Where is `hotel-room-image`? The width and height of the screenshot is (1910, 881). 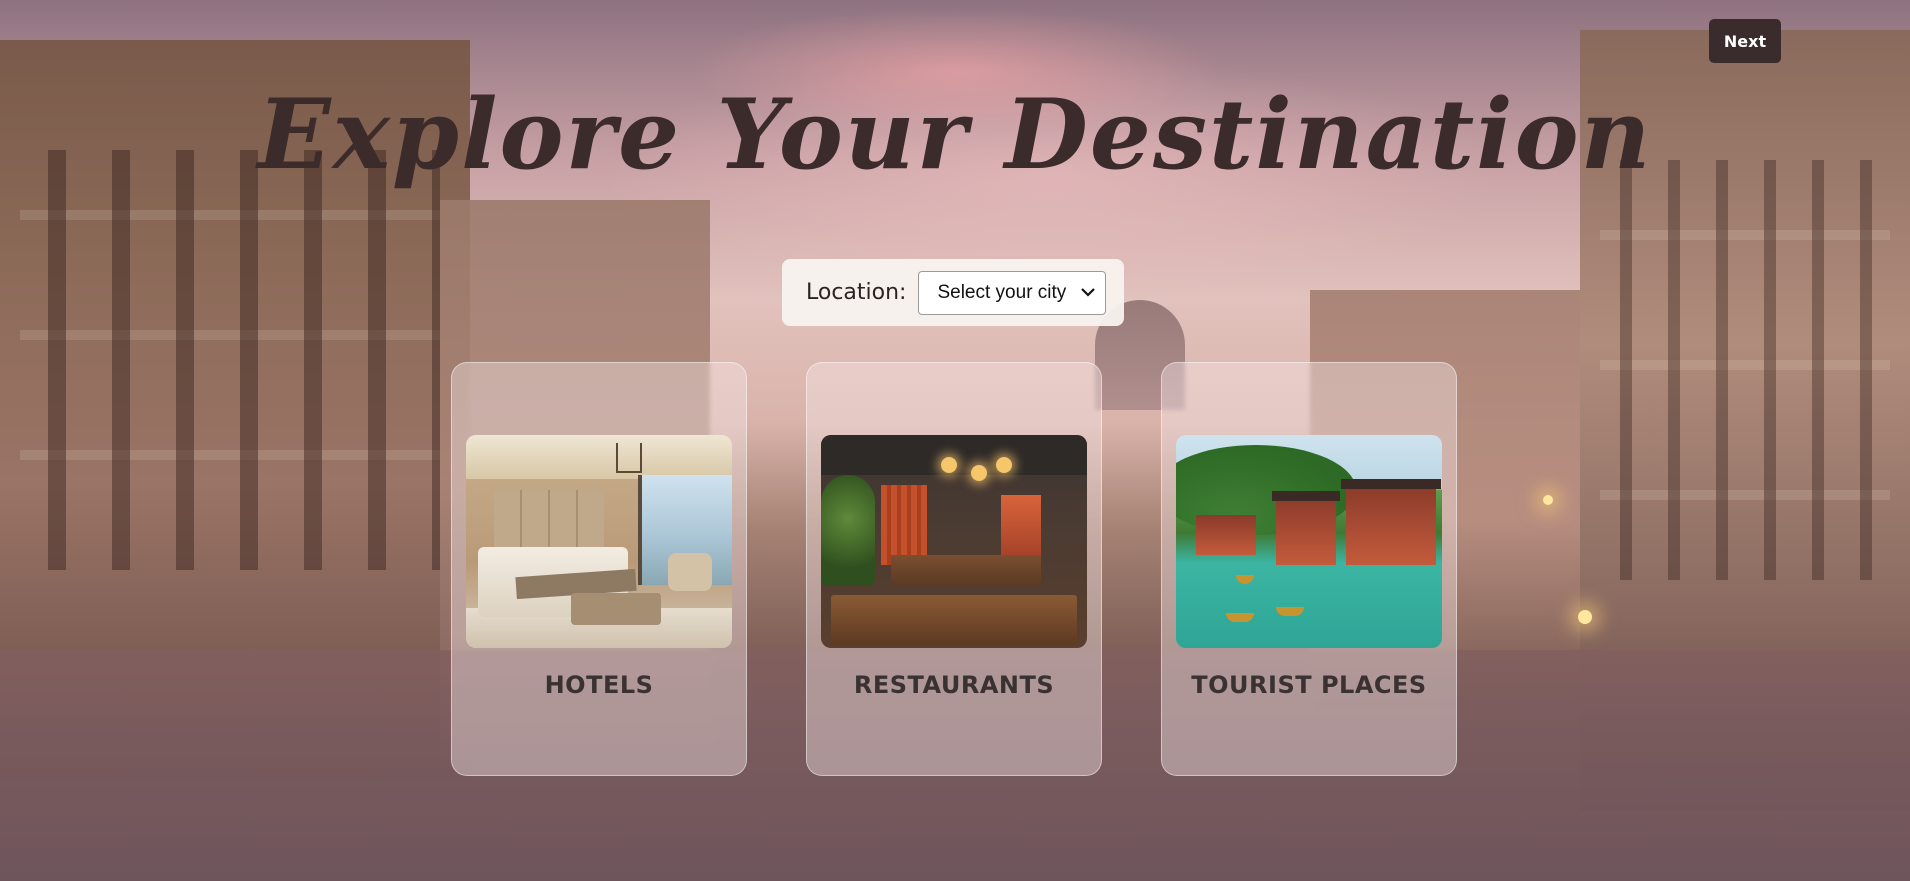
hotel-room-image is located at coordinates (599, 541).